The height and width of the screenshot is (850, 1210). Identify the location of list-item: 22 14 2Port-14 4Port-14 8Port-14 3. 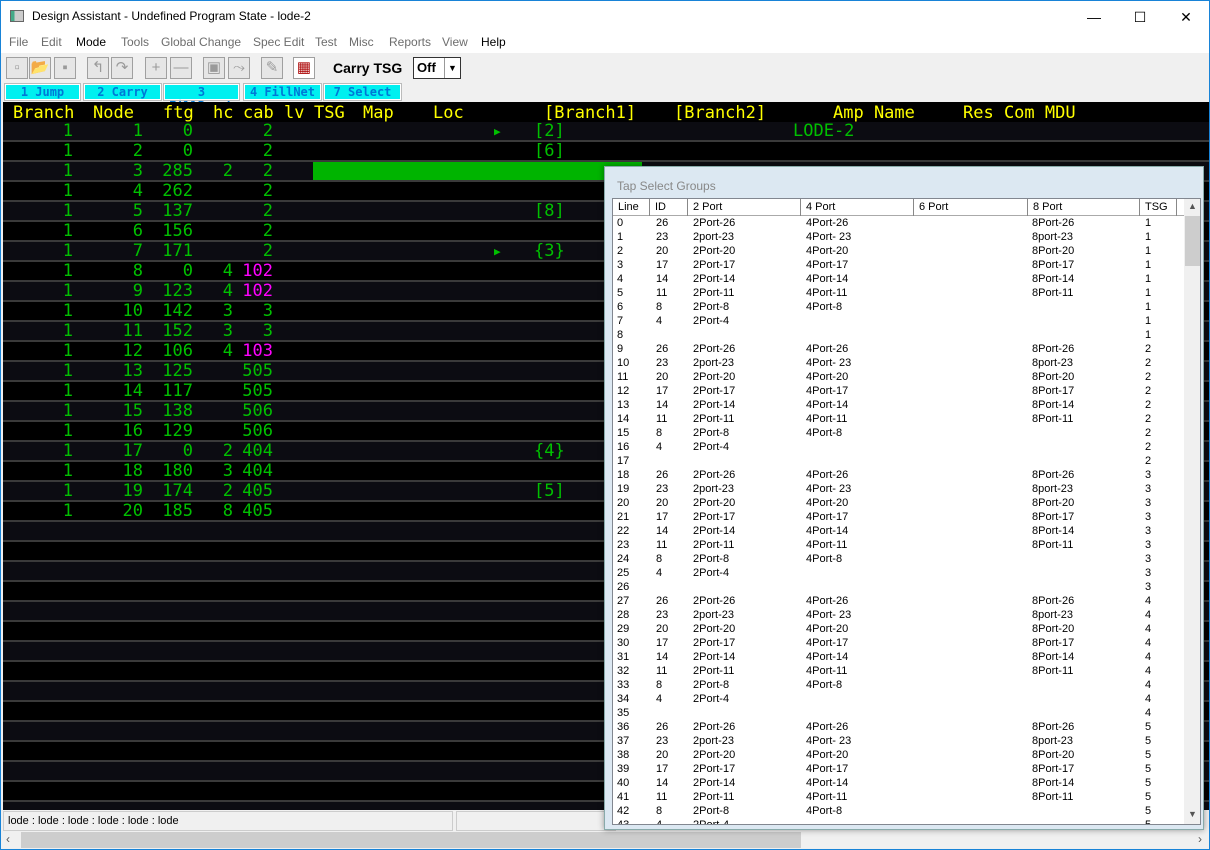
(898, 531).